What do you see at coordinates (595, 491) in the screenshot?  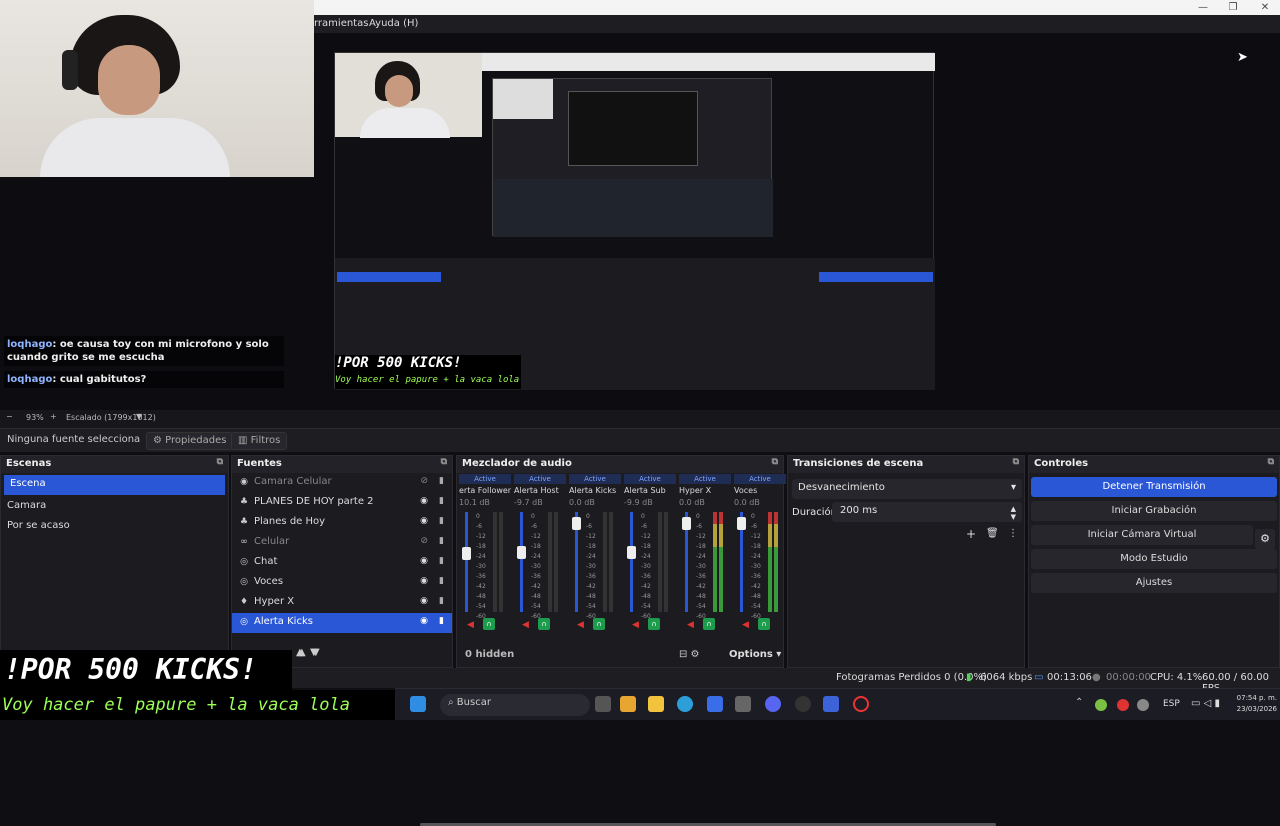 I see `channel-name: Alerta Kicks` at bounding box center [595, 491].